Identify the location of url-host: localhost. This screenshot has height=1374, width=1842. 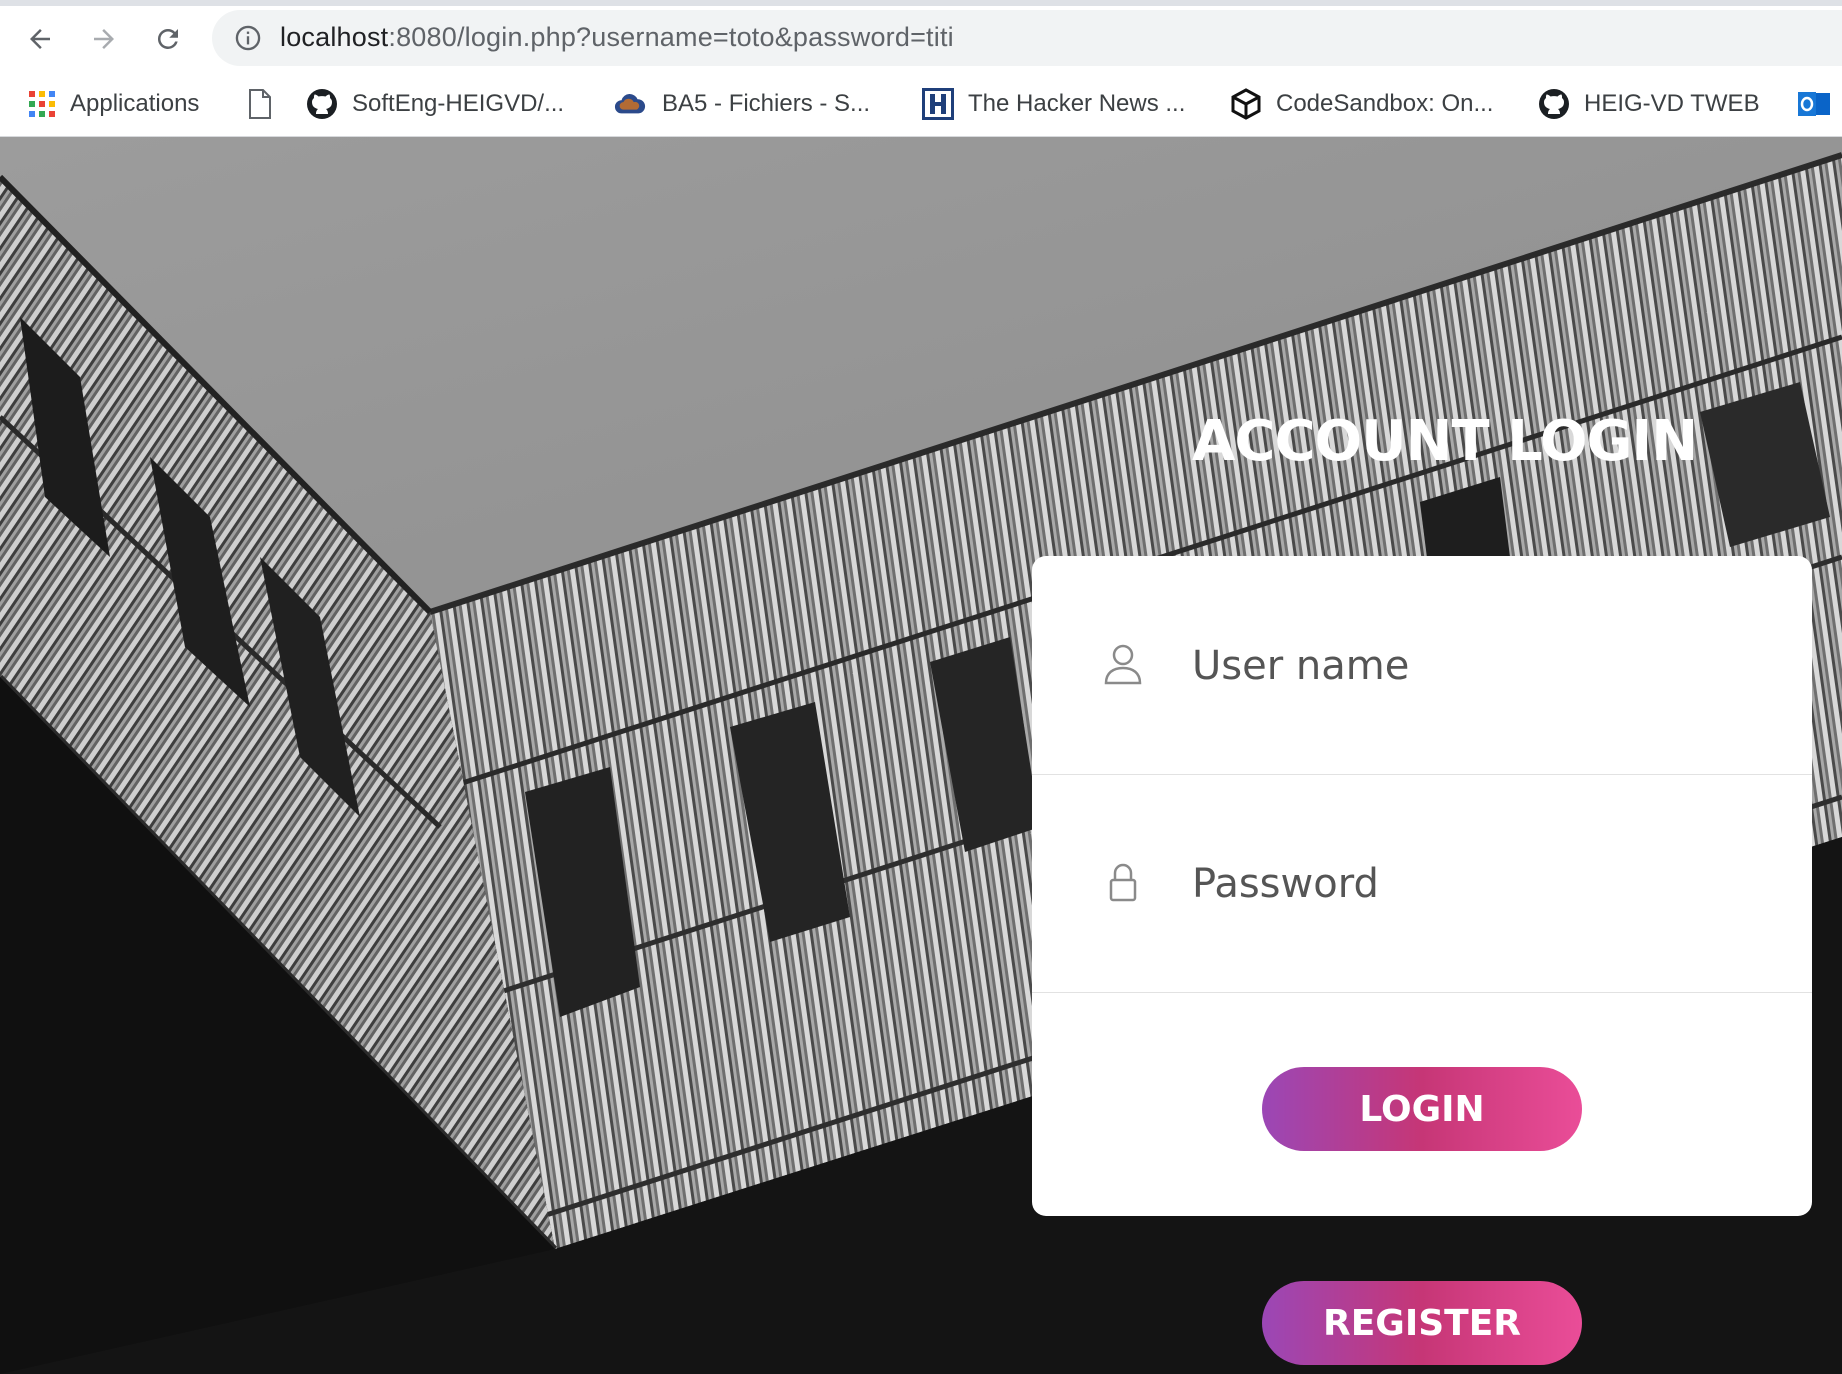
(334, 37).